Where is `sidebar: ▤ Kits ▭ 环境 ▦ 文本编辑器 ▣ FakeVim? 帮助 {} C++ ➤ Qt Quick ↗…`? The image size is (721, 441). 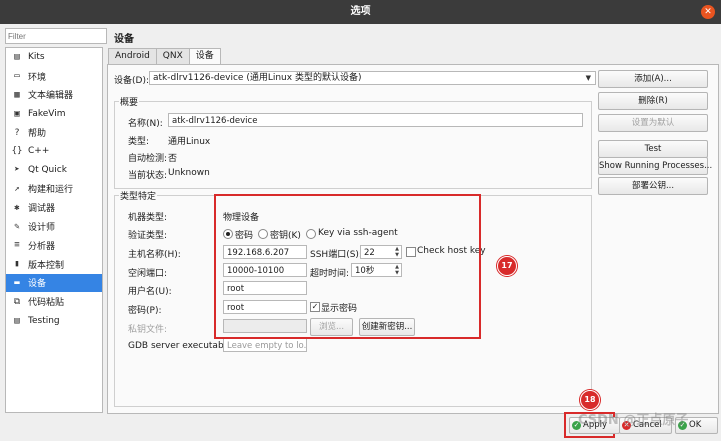
sidebar: ▤ Kits ▭ 环境 ▦ 文本编辑器 ▣ FakeVim? 帮助 {} C++ ➤ Qt Quick ↗… is located at coordinates (56, 220).